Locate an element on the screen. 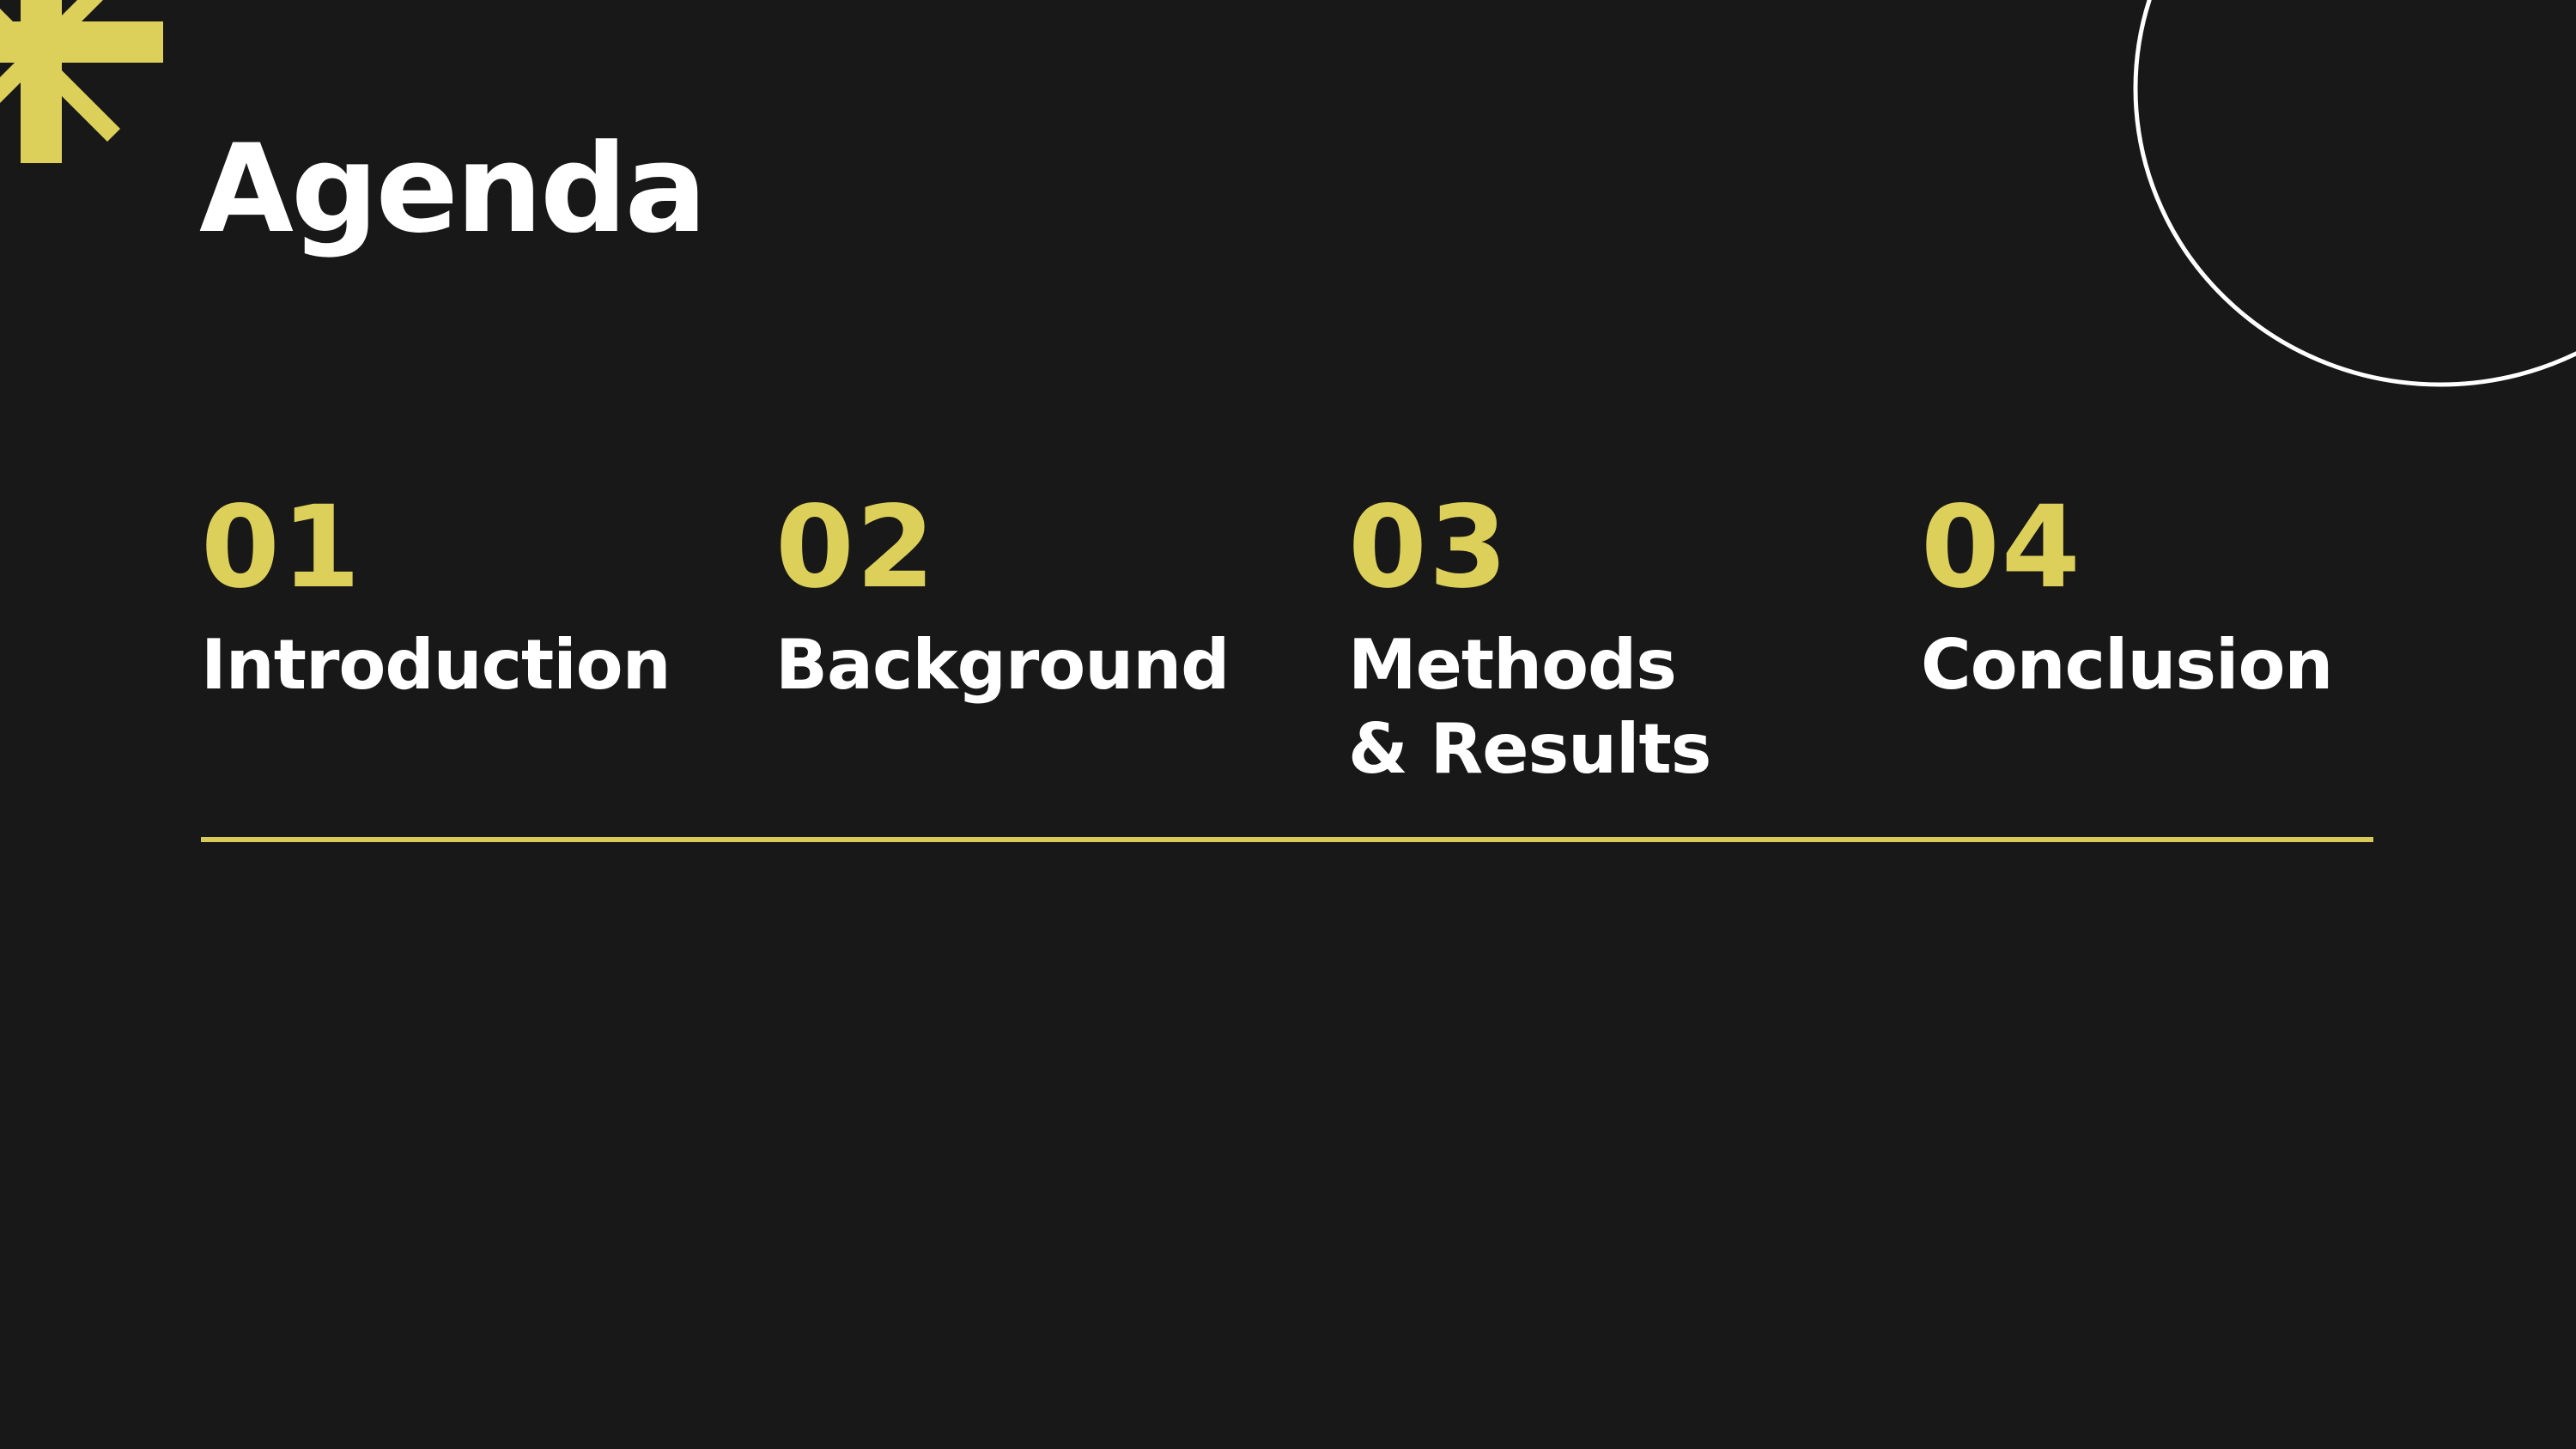  agenda-item-label: Conclusion is located at coordinates (2127, 665).